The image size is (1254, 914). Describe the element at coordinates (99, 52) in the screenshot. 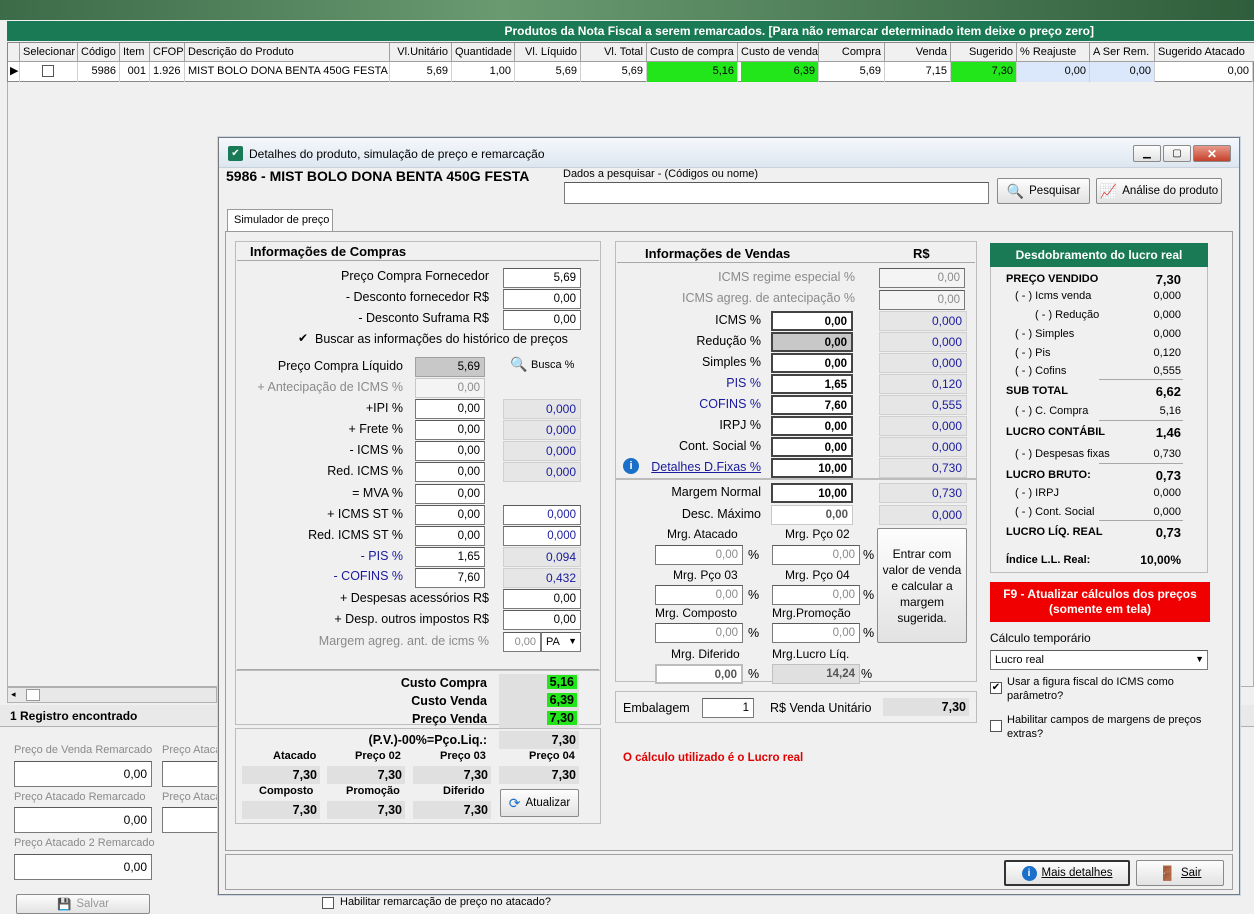

I see `header-codigo: Código` at that location.